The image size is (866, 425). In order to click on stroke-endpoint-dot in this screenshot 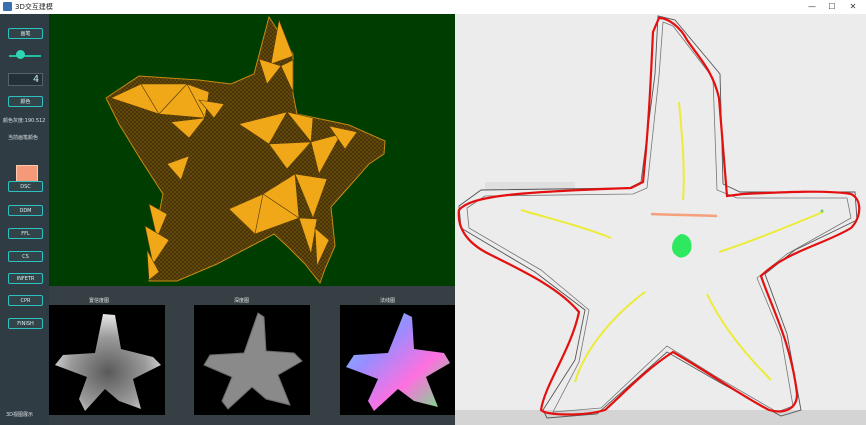, I will do `click(822, 211)`.